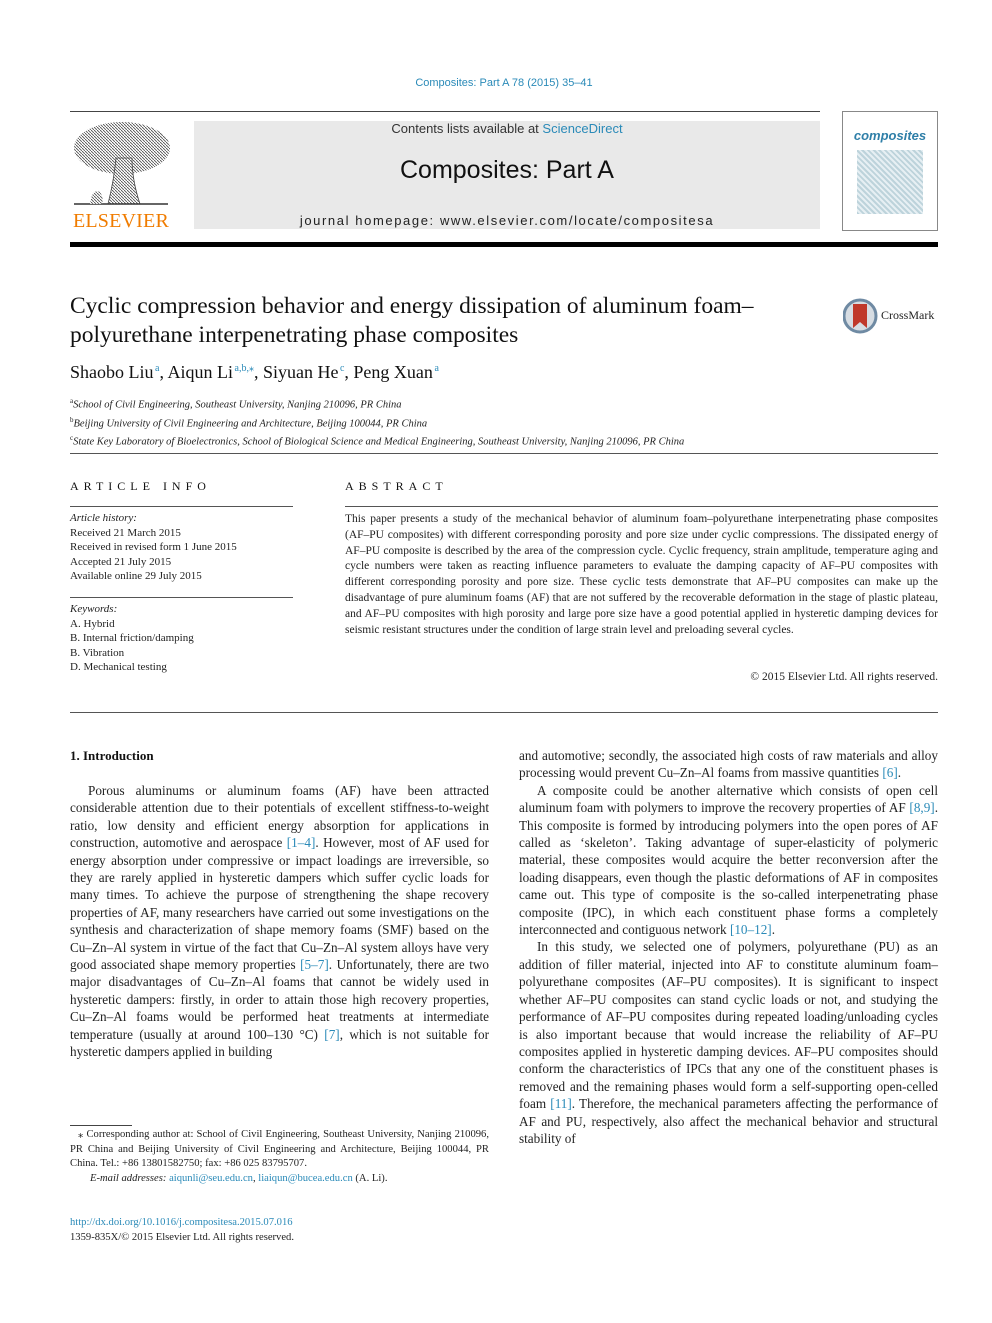 This screenshot has height=1323, width=992. What do you see at coordinates (393, 372) in the screenshot?
I see `author-name: Peng Xuan` at bounding box center [393, 372].